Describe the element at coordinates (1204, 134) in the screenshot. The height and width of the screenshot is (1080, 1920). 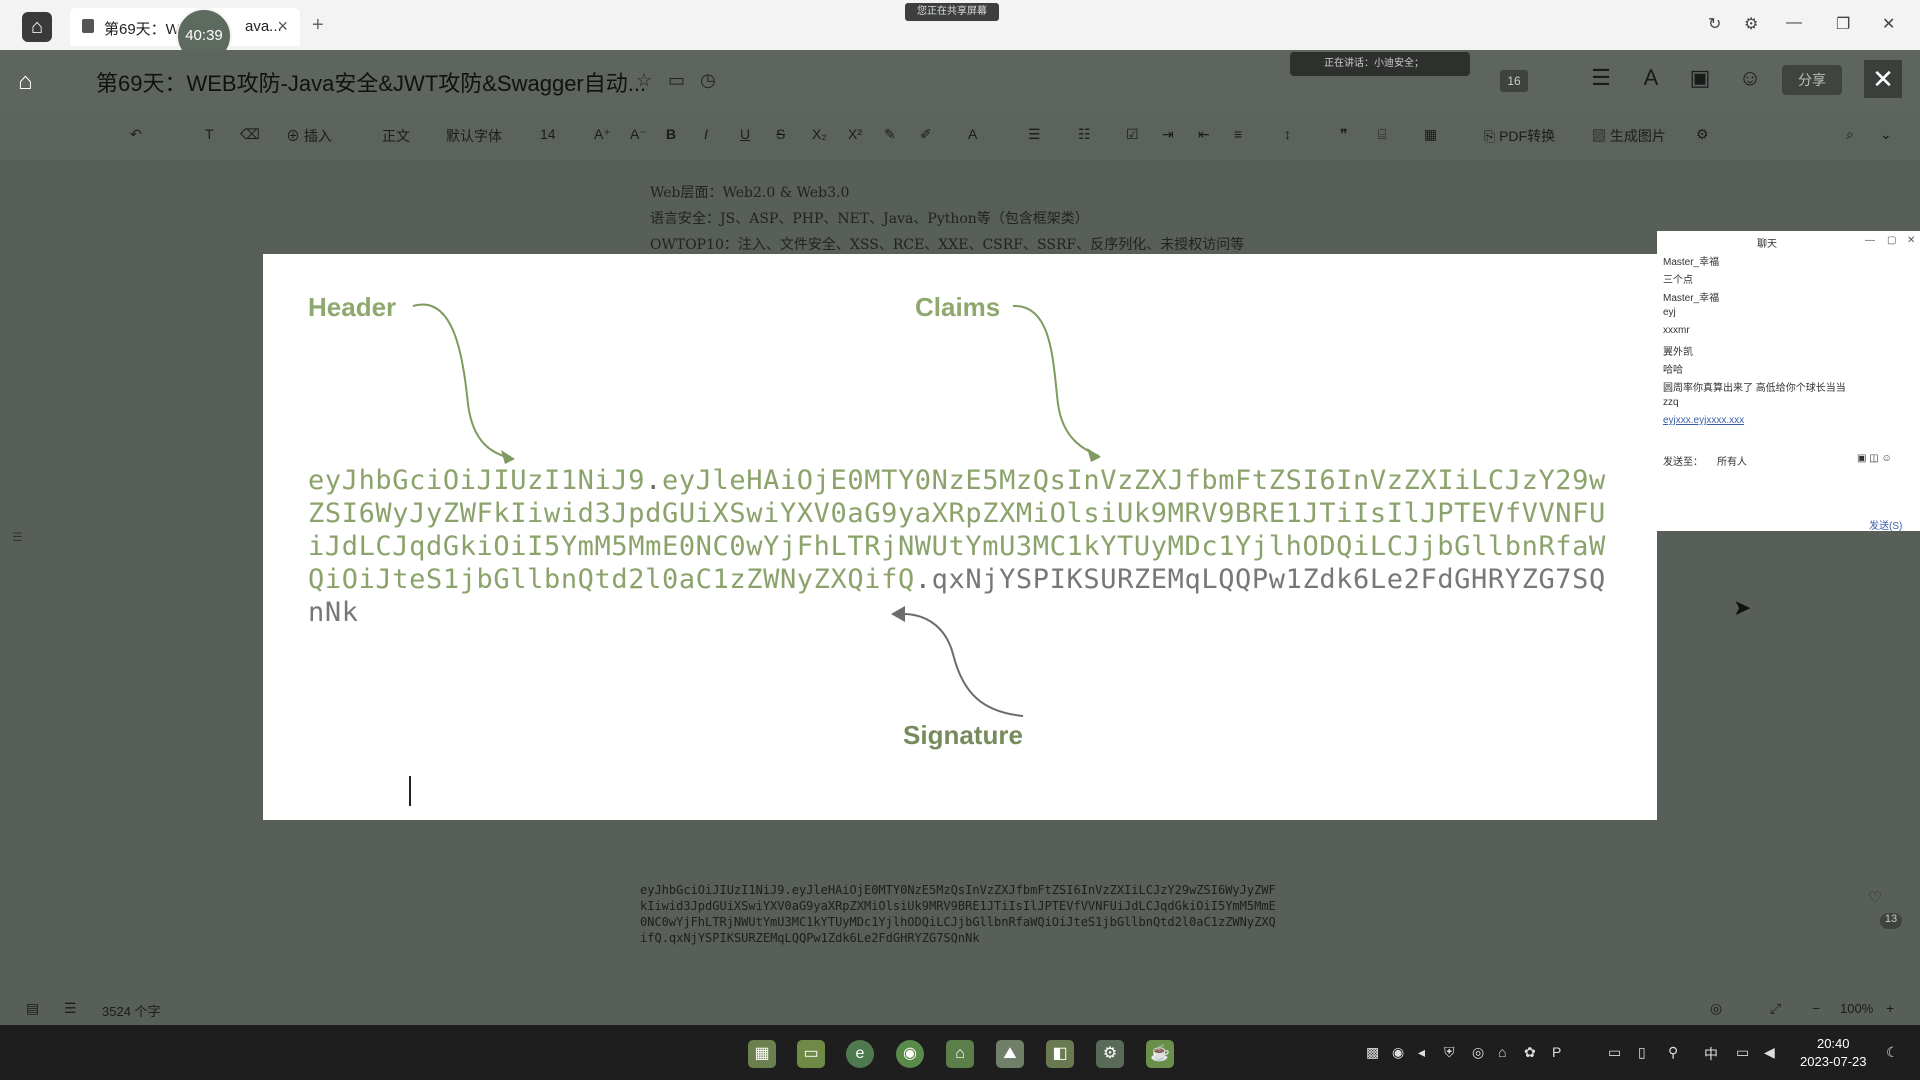
I see `outdent-icon: ⇤` at that location.